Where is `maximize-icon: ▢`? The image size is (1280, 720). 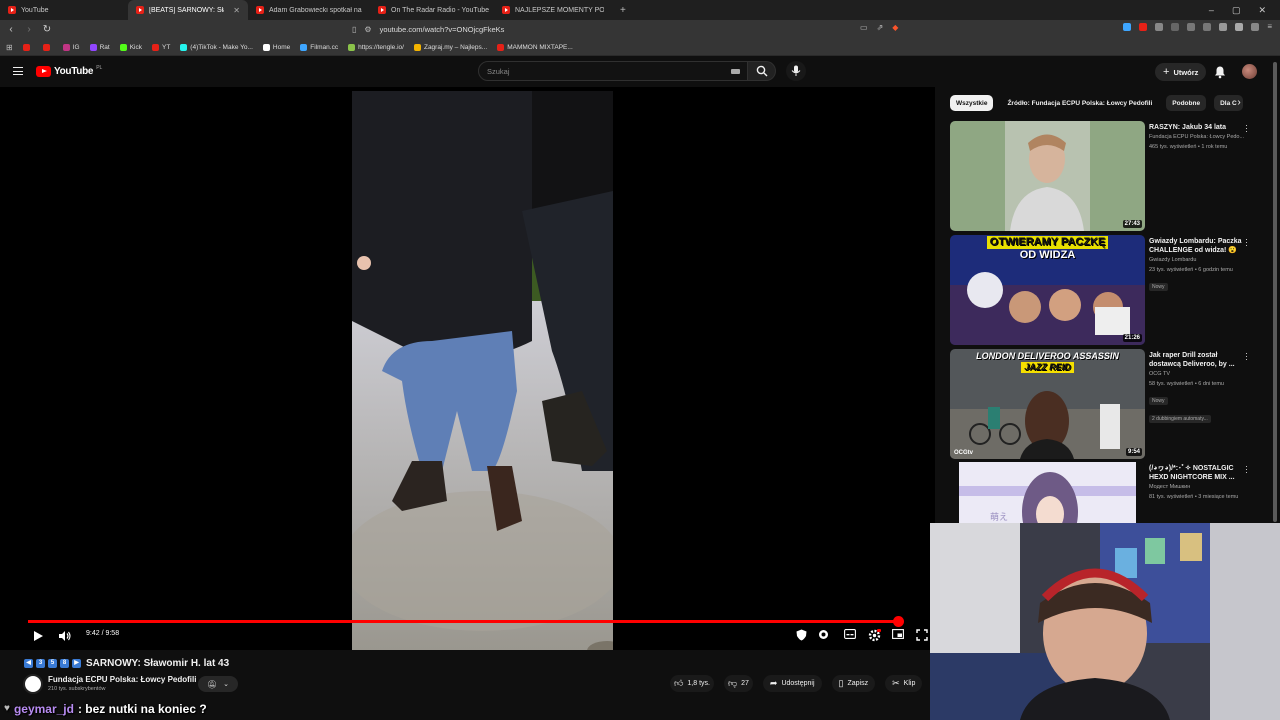 maximize-icon: ▢ is located at coordinates (1236, 10).